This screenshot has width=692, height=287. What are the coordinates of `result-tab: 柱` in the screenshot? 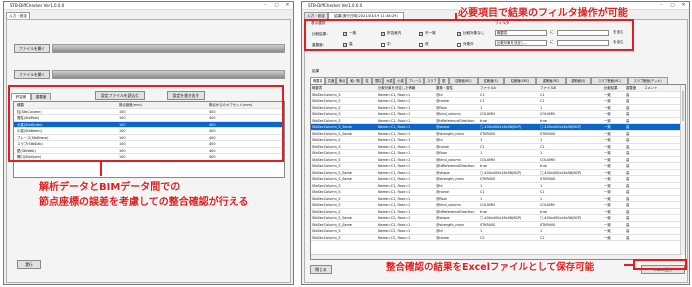 It's located at (367, 80).